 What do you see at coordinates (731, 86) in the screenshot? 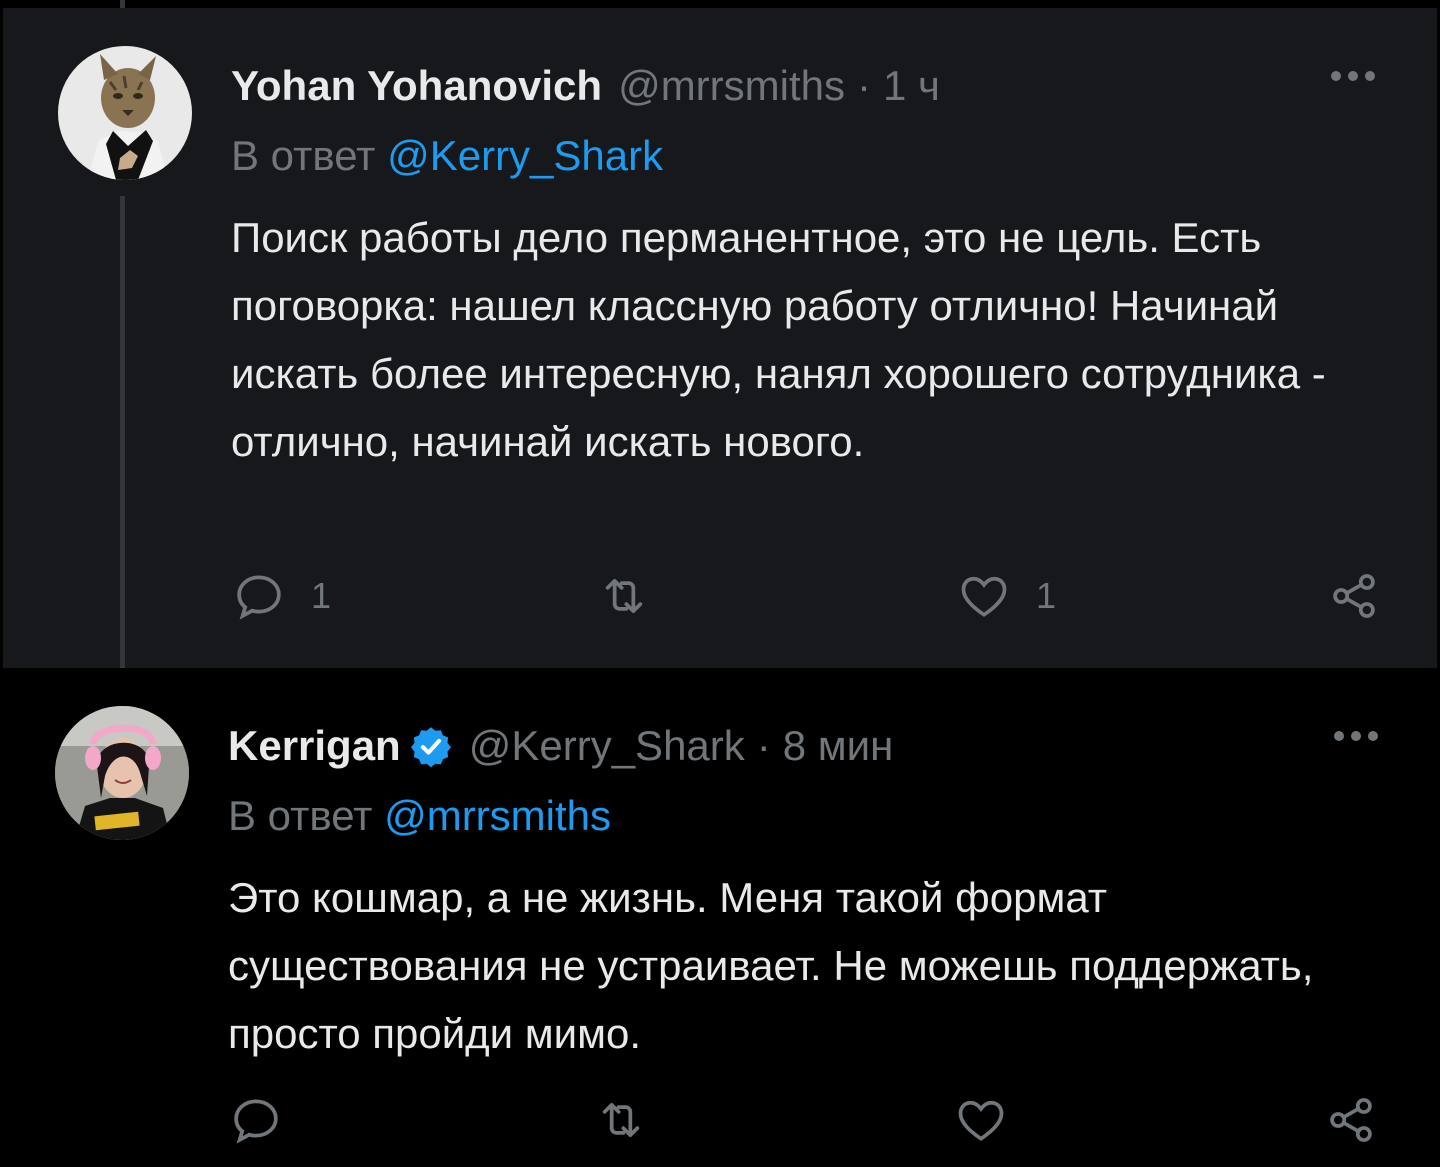
I see `user-handle: @mrrsmiths` at bounding box center [731, 86].